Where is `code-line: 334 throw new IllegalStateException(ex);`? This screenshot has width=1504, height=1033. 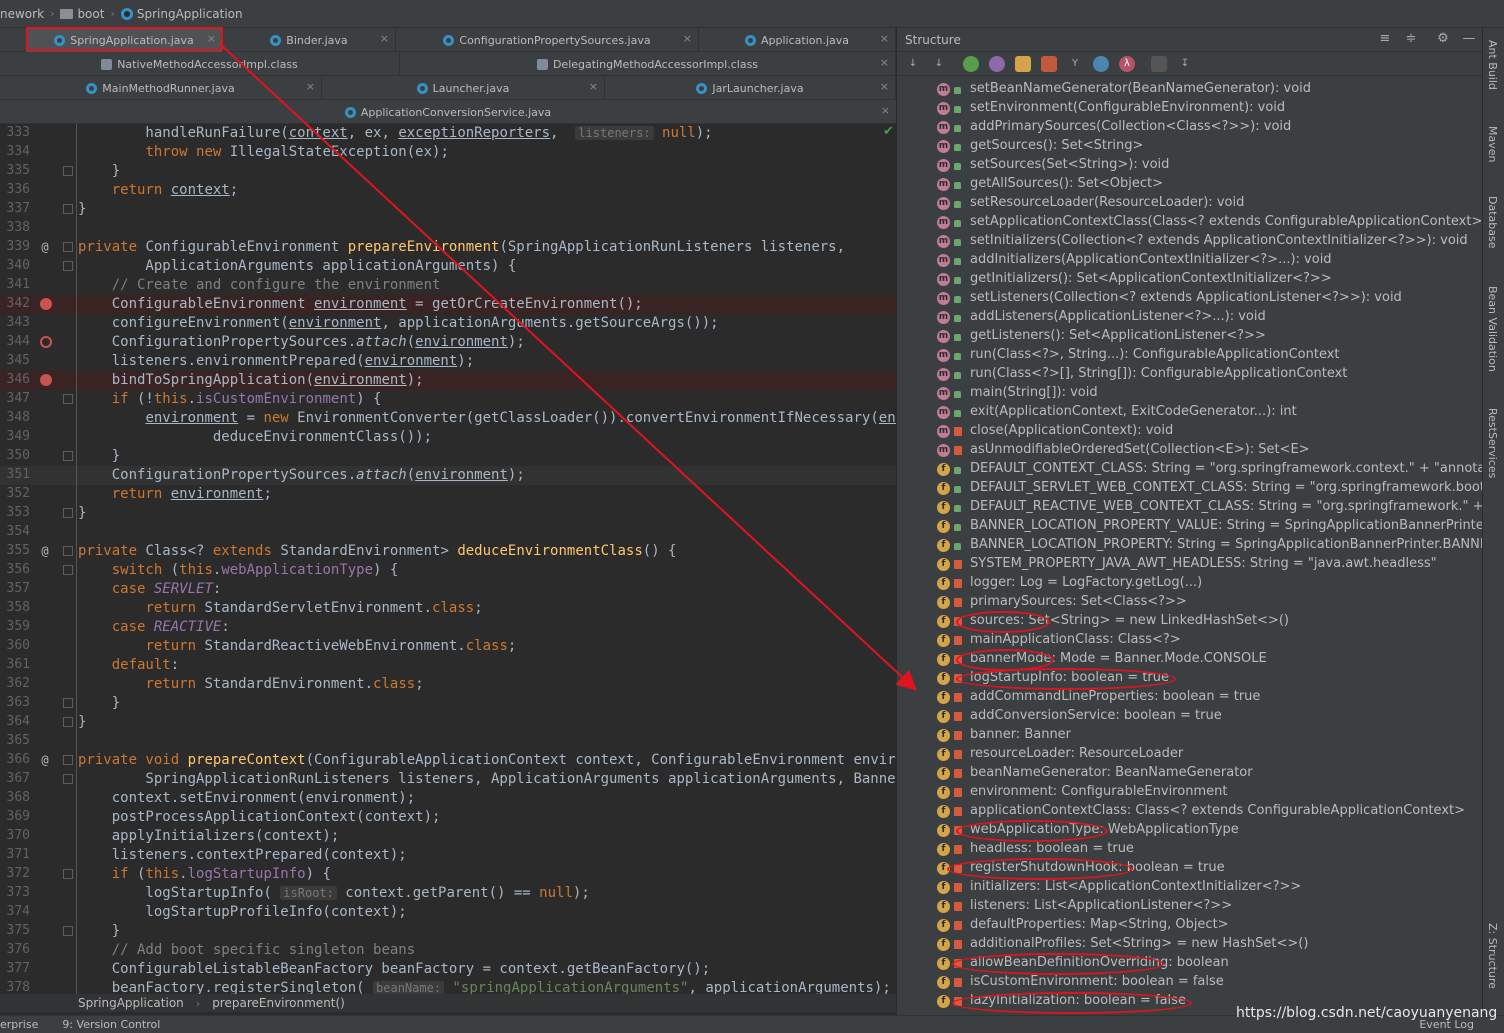
code-line: 334 throw new IllegalStateException(ex); is located at coordinates (448, 152).